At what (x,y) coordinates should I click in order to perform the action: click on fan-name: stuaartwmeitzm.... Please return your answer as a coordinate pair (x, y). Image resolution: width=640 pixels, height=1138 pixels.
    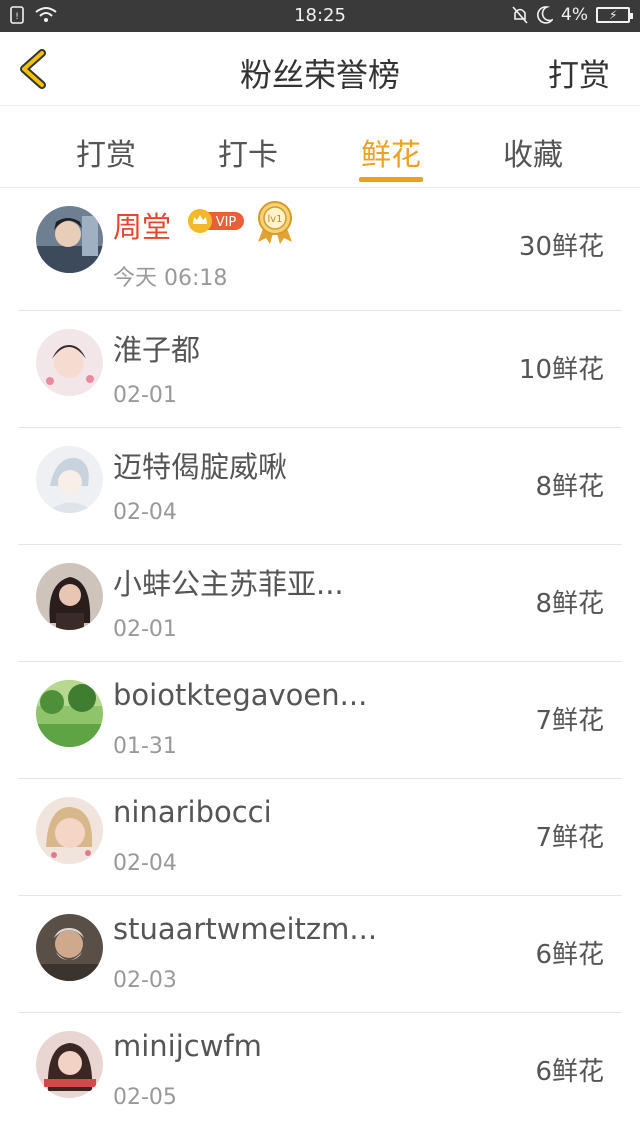
    Looking at the image, I should click on (245, 929).